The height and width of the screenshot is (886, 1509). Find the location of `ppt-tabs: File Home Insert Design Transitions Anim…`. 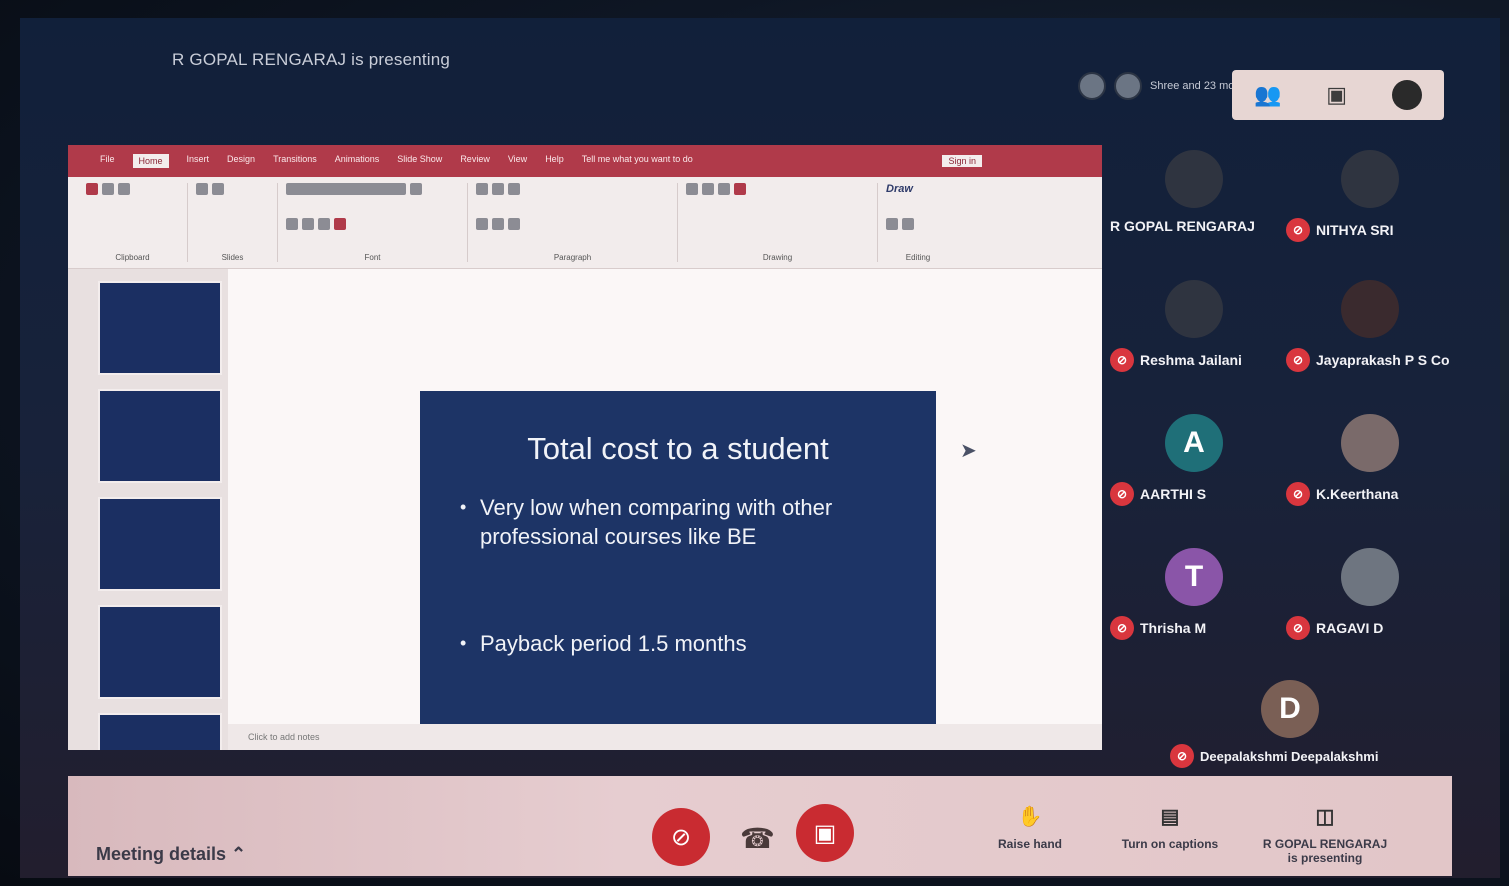

ppt-tabs: File Home Insert Design Transitions Anim… is located at coordinates (396, 161).